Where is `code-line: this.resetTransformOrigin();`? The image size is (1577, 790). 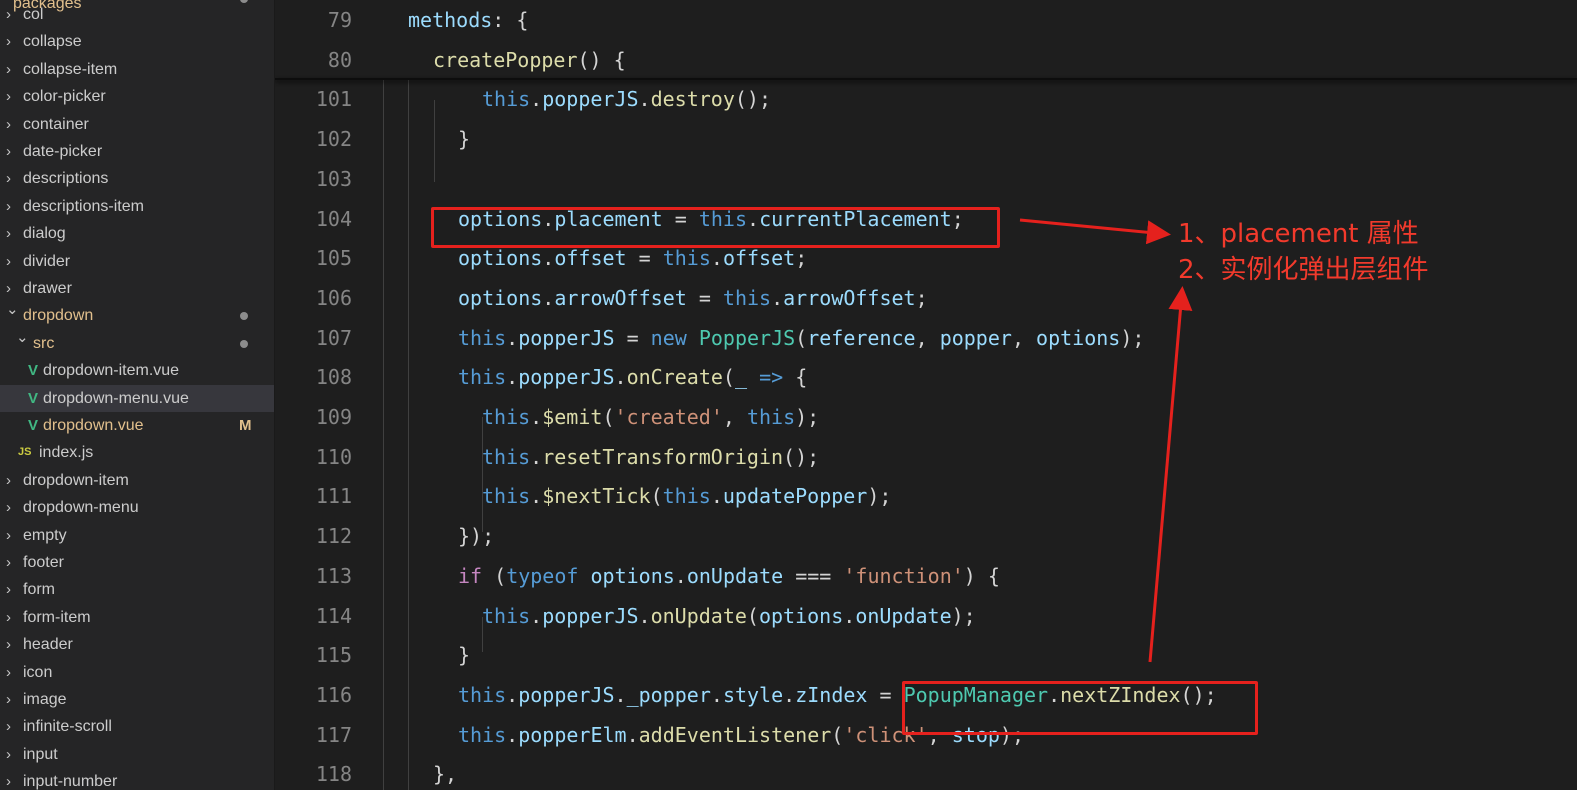 code-line: this.resetTransformOrigin(); is located at coordinates (650, 457).